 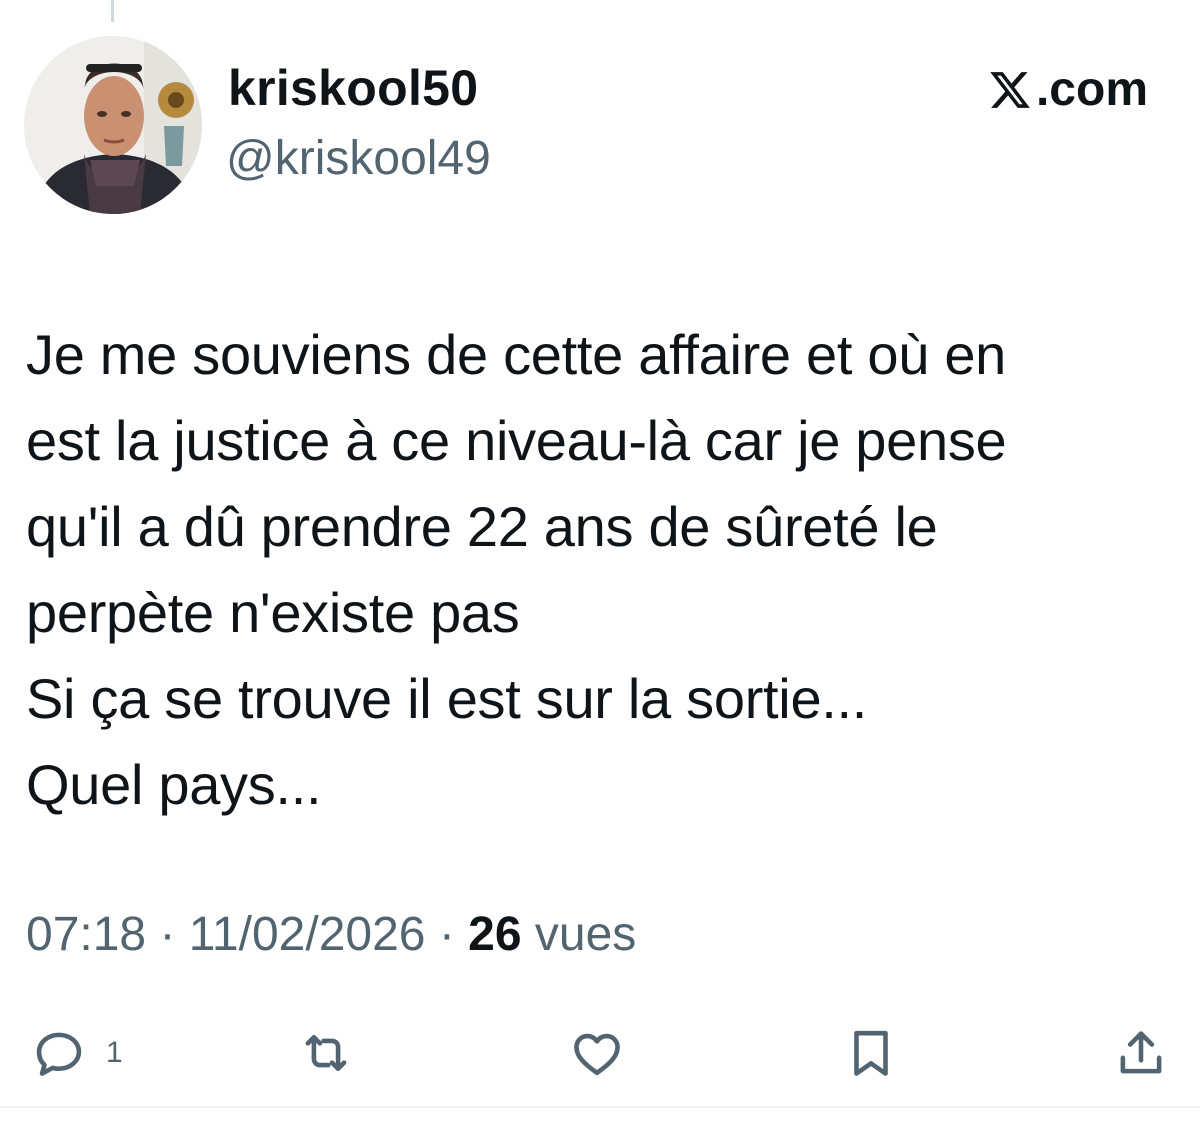 I want to click on tweet-date: 11/02/2026, so click(x=307, y=934).